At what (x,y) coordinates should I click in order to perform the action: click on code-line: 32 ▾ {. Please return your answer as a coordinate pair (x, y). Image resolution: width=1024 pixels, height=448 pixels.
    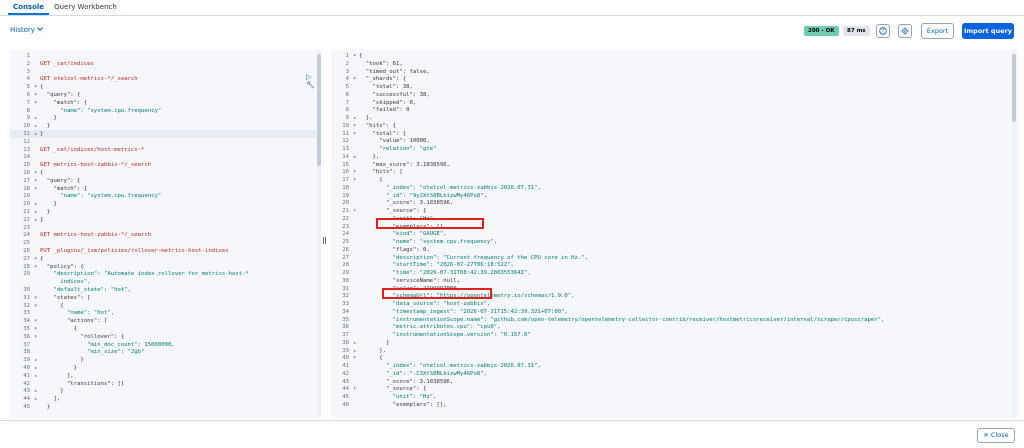
    Looking at the image, I should click on (163, 306).